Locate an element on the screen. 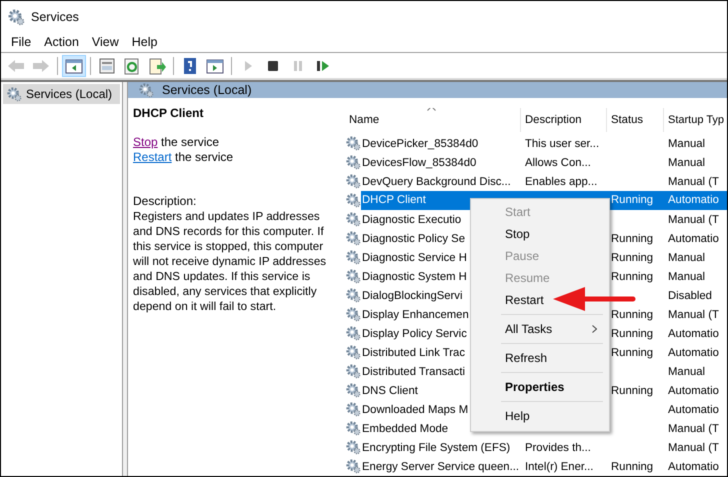 This screenshot has height=477, width=728. tree-label: Services (Local) is located at coordinates (69, 94).